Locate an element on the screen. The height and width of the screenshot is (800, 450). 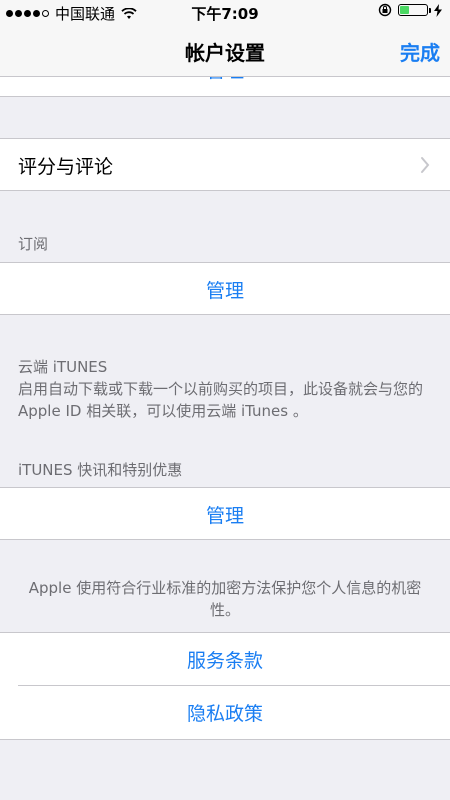
itunes-news-manage-row: 管理 is located at coordinates (225, 513).